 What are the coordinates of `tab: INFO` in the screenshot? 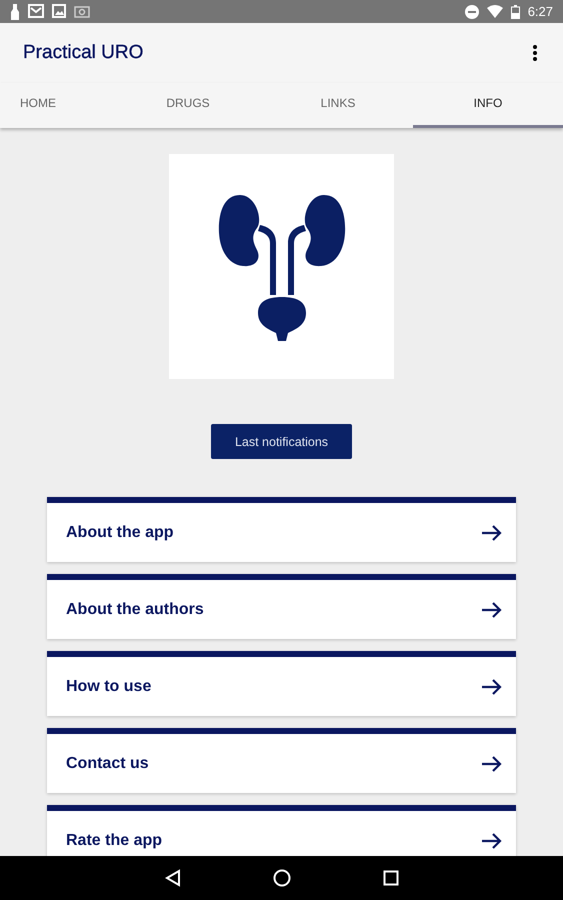 It's located at (488, 105).